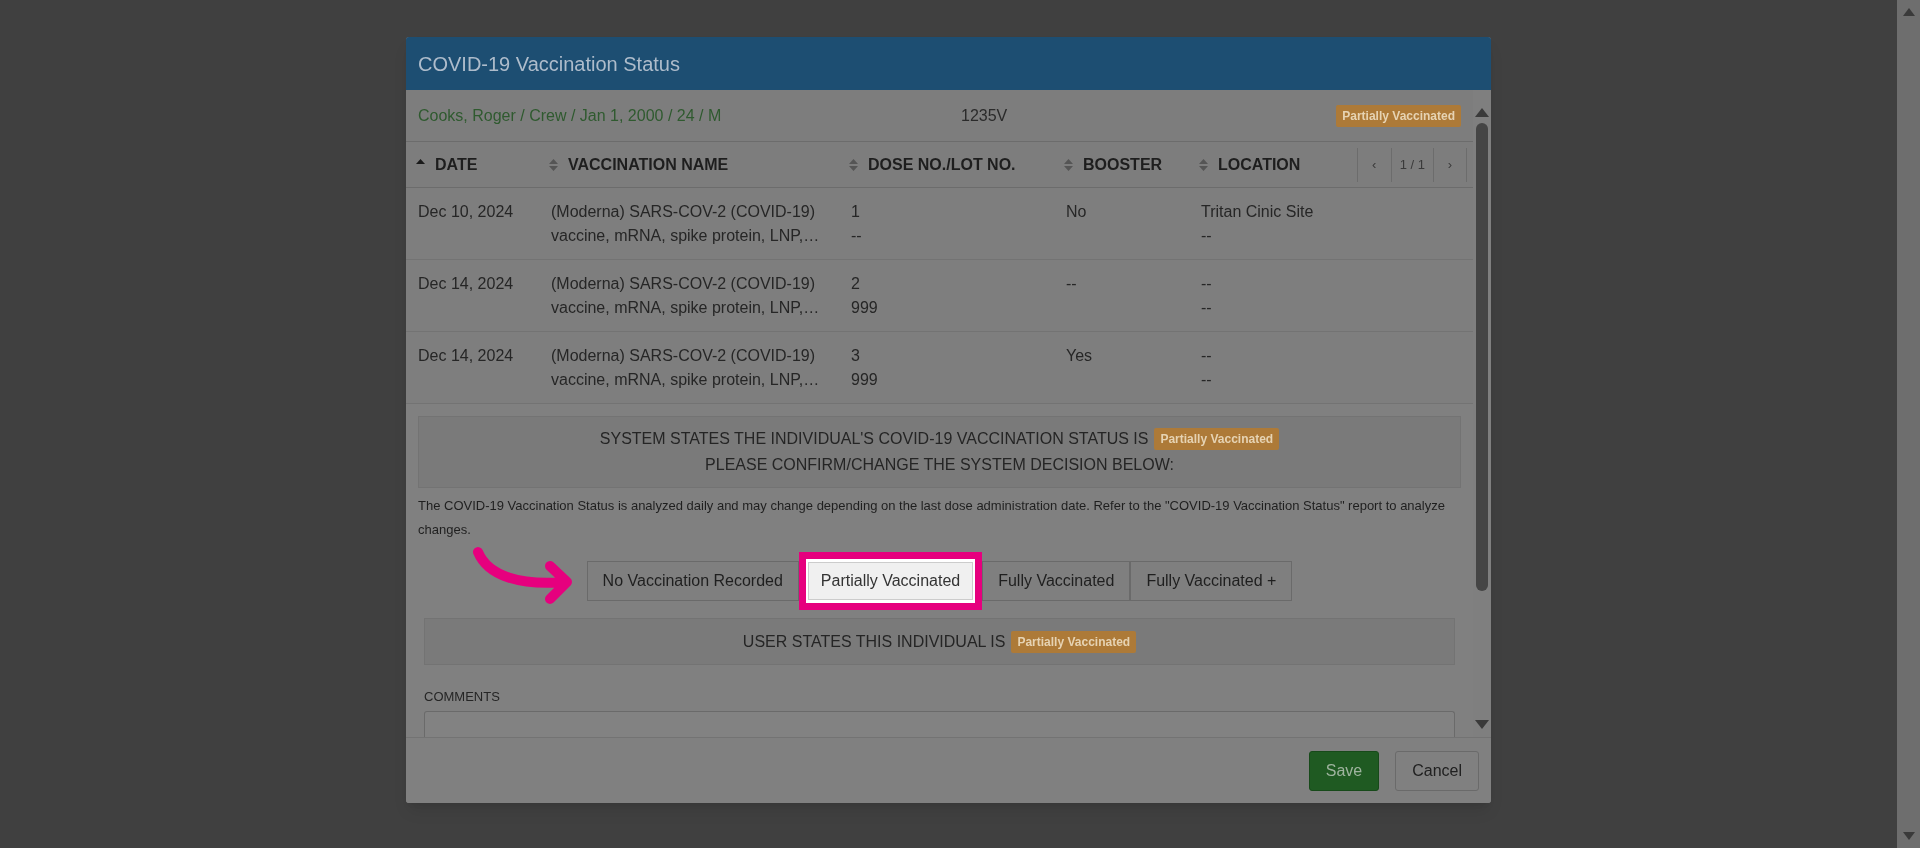  What do you see at coordinates (692, 581) in the screenshot?
I see `status-option-button: No Vaccination Recorded` at bounding box center [692, 581].